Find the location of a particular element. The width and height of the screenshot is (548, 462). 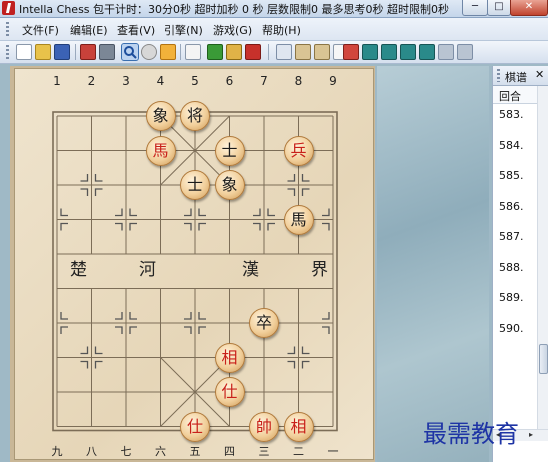

lock-icon is located at coordinates (234, 52).